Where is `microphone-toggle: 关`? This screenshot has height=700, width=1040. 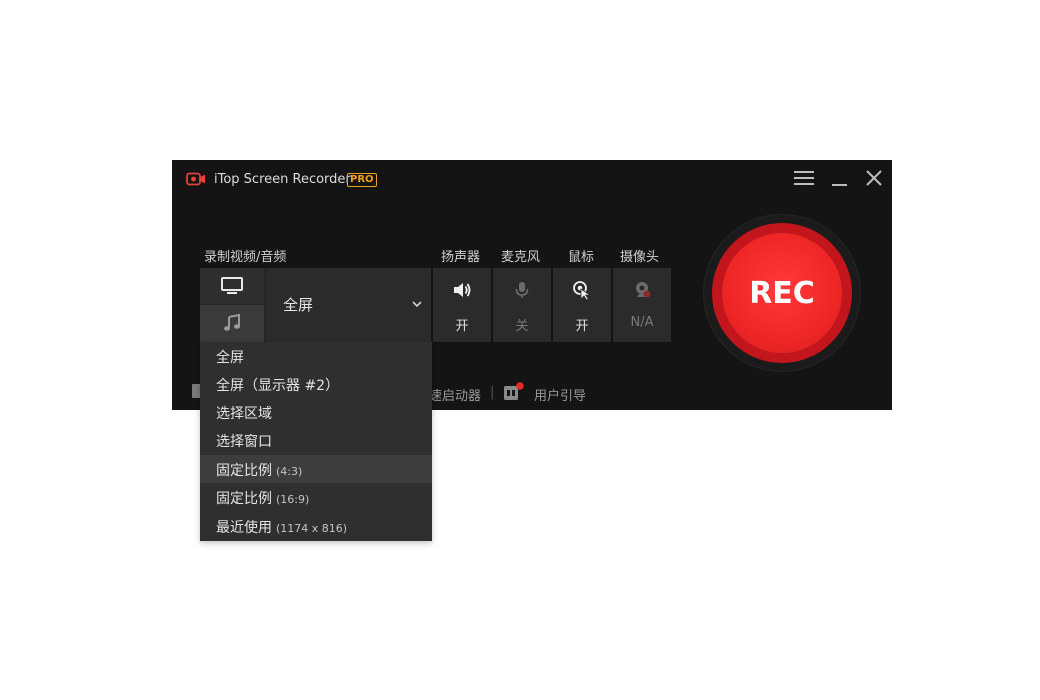 microphone-toggle: 关 is located at coordinates (522, 305).